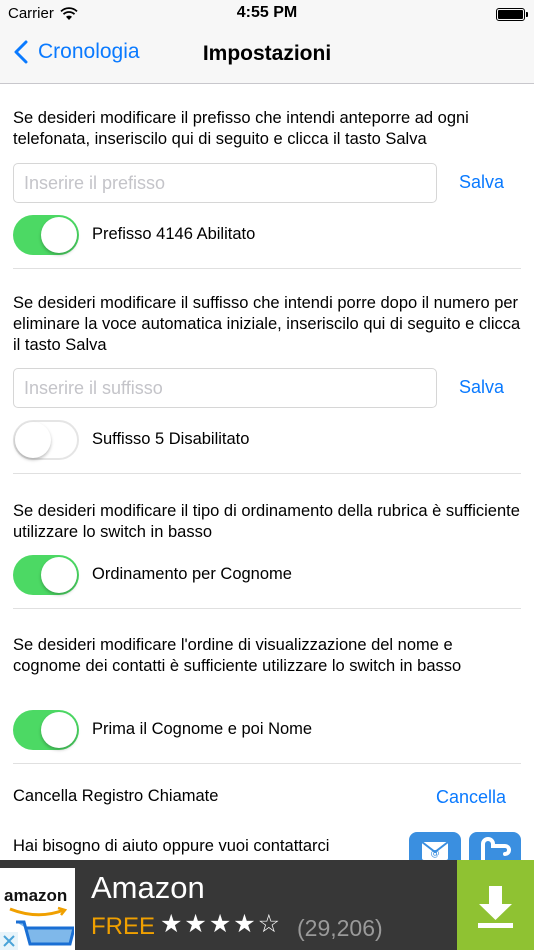 This screenshot has height=950, width=534. What do you see at coordinates (267, 12) in the screenshot?
I see `status-time: 4:55 PM` at bounding box center [267, 12].